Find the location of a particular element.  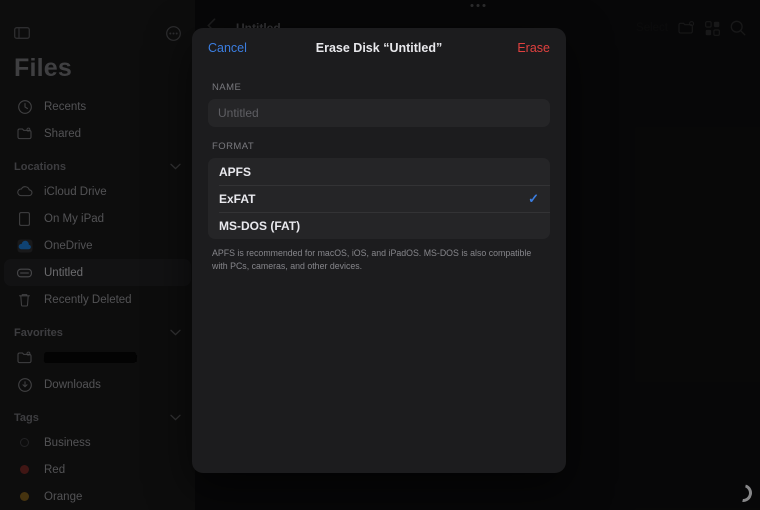

checkmark-icon: ✓ is located at coordinates (533, 198).